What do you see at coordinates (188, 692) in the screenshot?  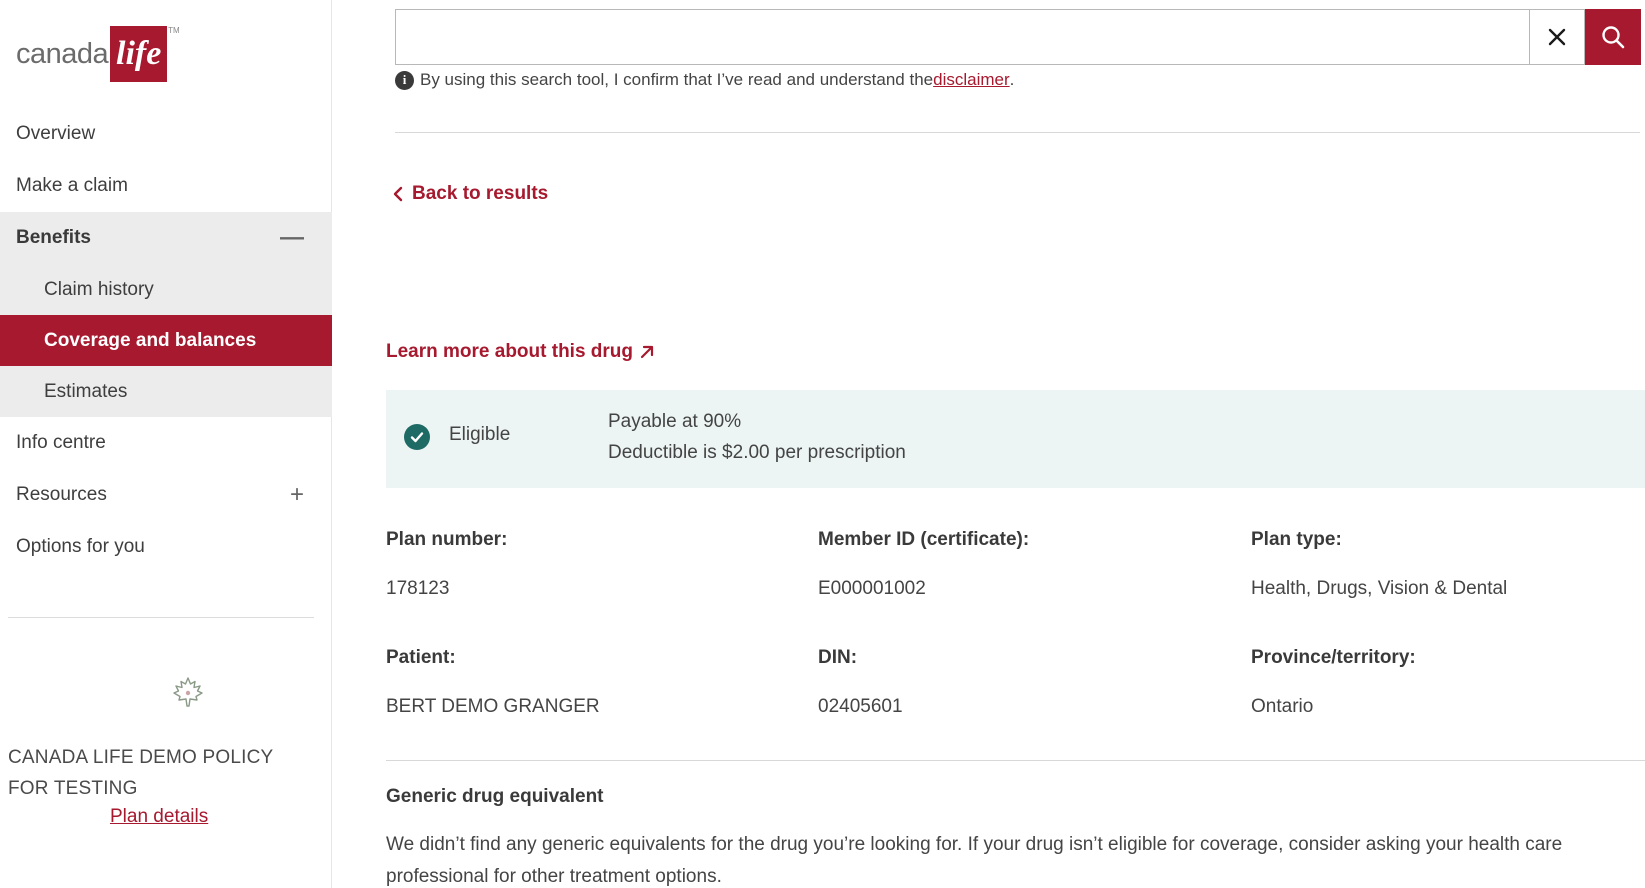 I see `maple-leaf-icon` at bounding box center [188, 692].